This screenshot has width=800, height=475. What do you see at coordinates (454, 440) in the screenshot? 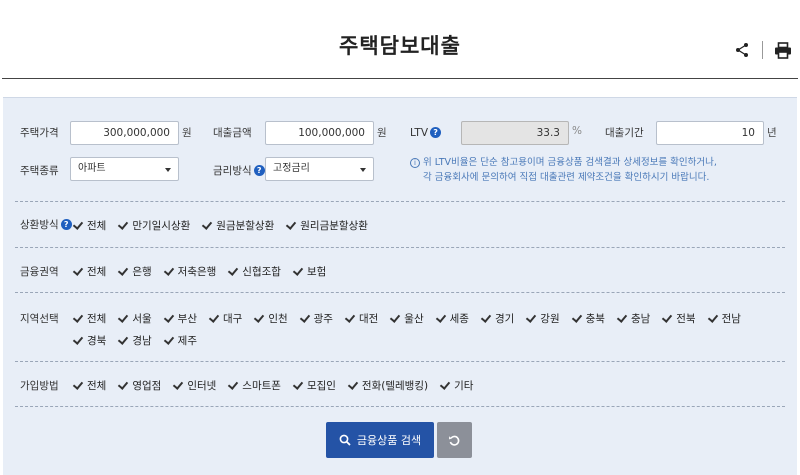
I see `reset-button` at bounding box center [454, 440].